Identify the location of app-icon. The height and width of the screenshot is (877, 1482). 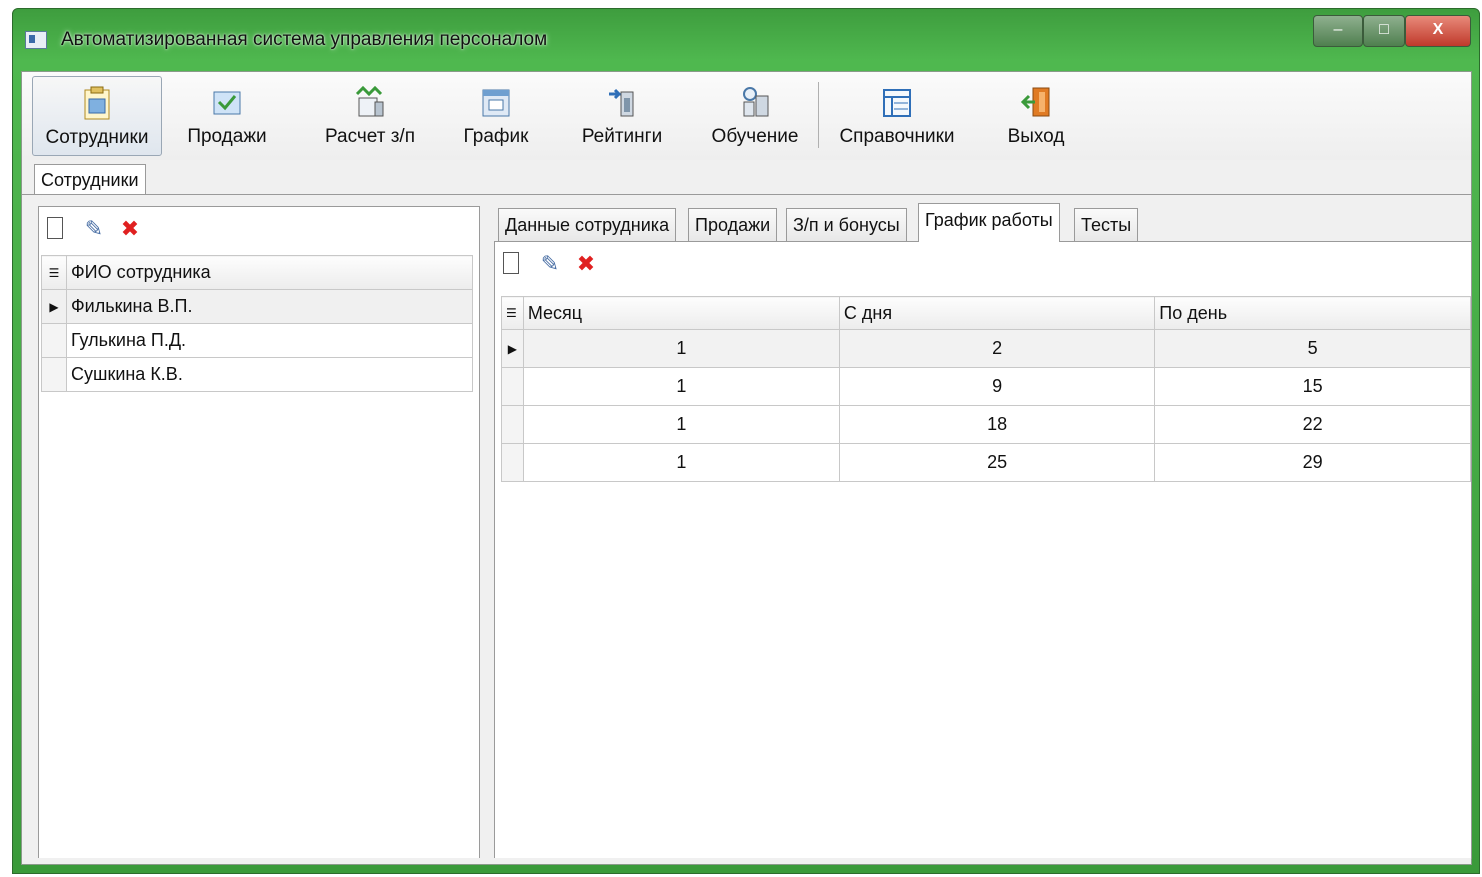
(36, 40).